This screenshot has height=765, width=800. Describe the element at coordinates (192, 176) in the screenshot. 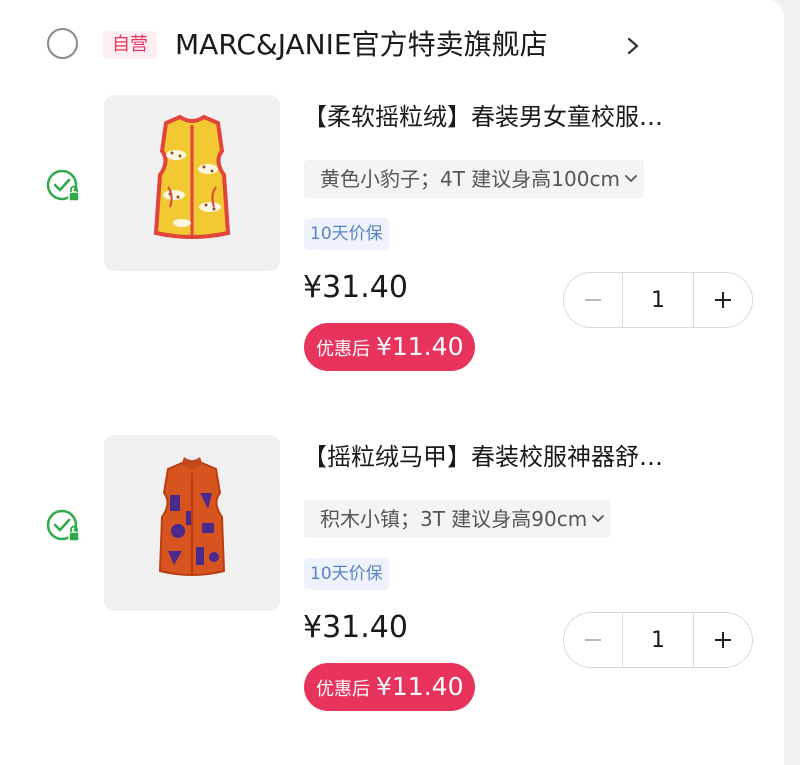

I see `yellow-vest-image` at that location.